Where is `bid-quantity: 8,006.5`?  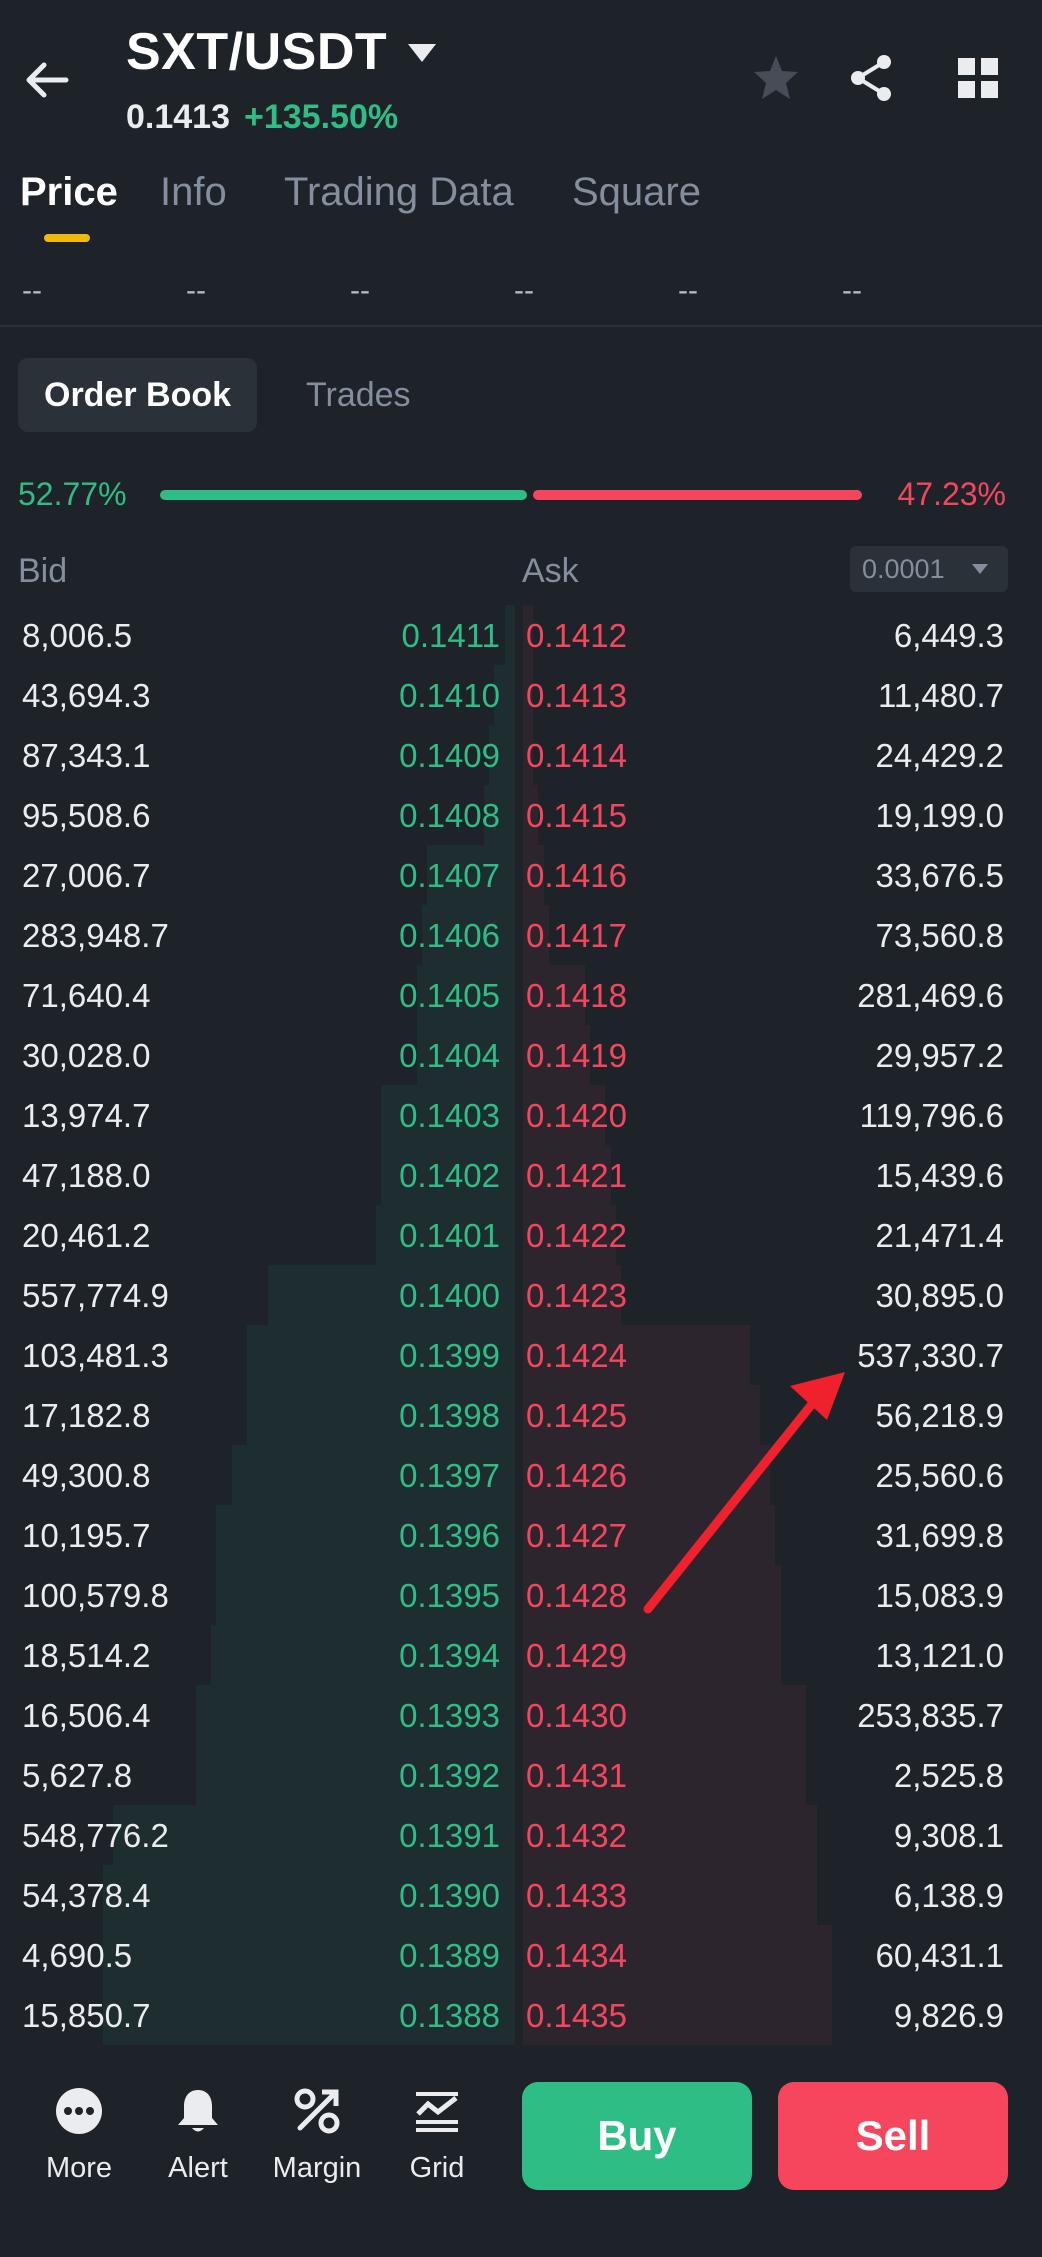 bid-quantity: 8,006.5 is located at coordinates (77, 635).